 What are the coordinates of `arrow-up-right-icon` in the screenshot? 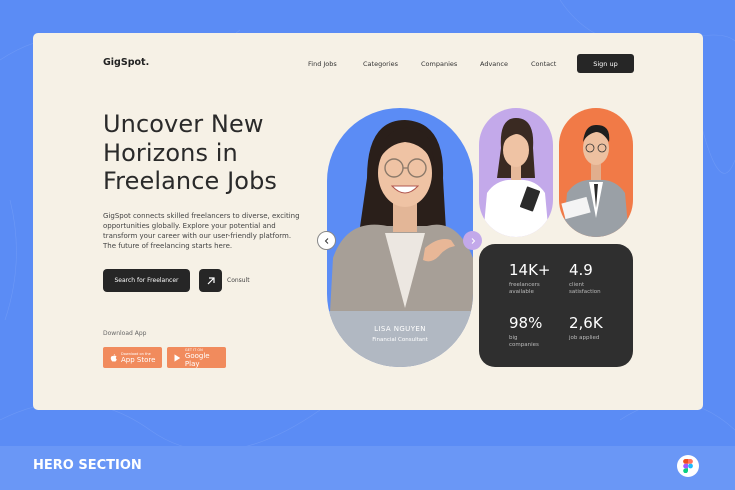 It's located at (211, 280).